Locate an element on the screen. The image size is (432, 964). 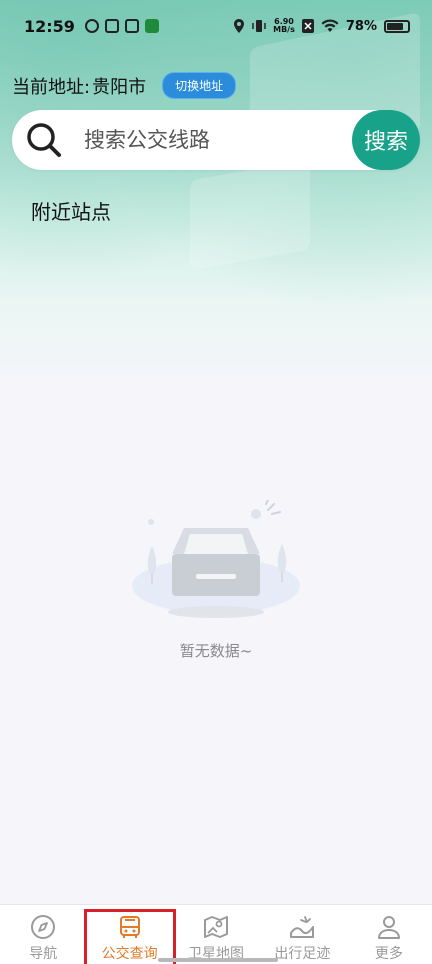
tab-travel-footprint: 出行足迹 is located at coordinates (302, 934).